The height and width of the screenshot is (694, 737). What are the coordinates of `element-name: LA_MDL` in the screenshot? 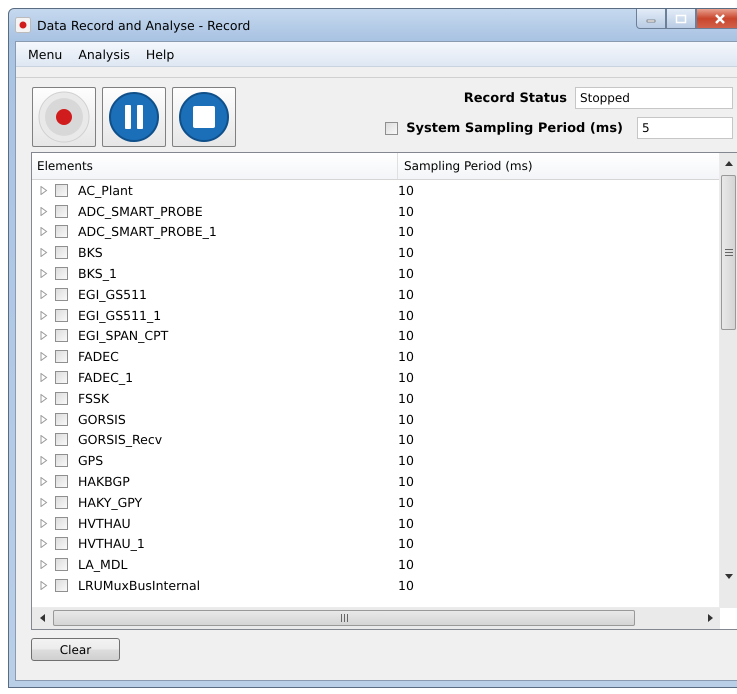 It's located at (103, 564).